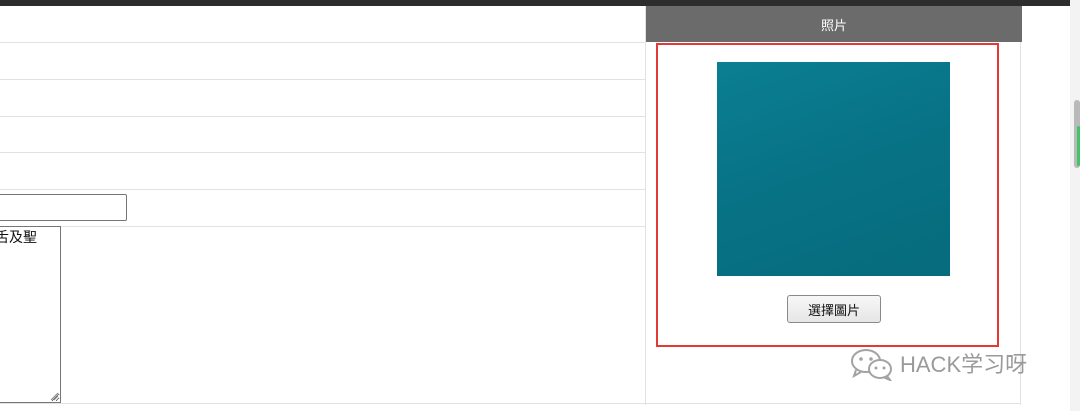 The height and width of the screenshot is (411, 1080). I want to click on watermark-text: HACK学习呀, so click(964, 364).